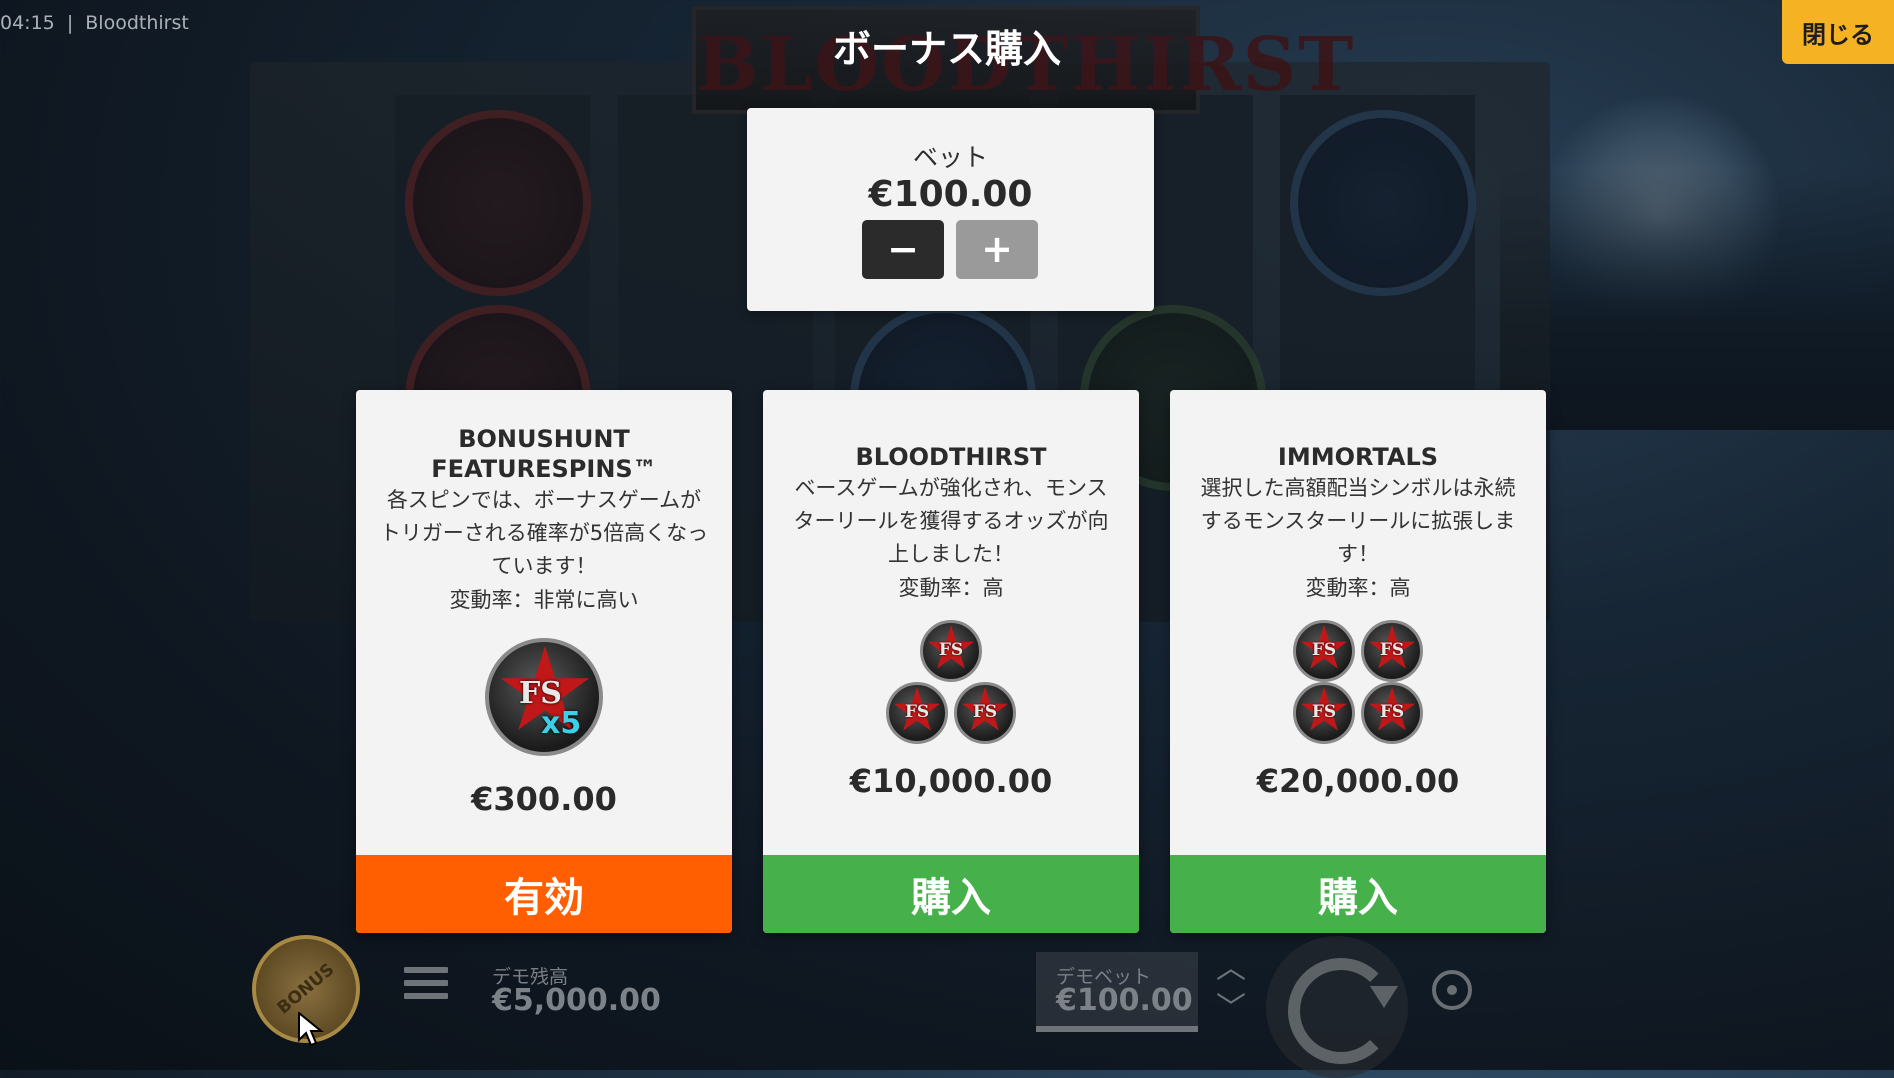 This screenshot has width=1894, height=1078. I want to click on desc-line: ターリールを獲得するオッズが向, so click(951, 521).